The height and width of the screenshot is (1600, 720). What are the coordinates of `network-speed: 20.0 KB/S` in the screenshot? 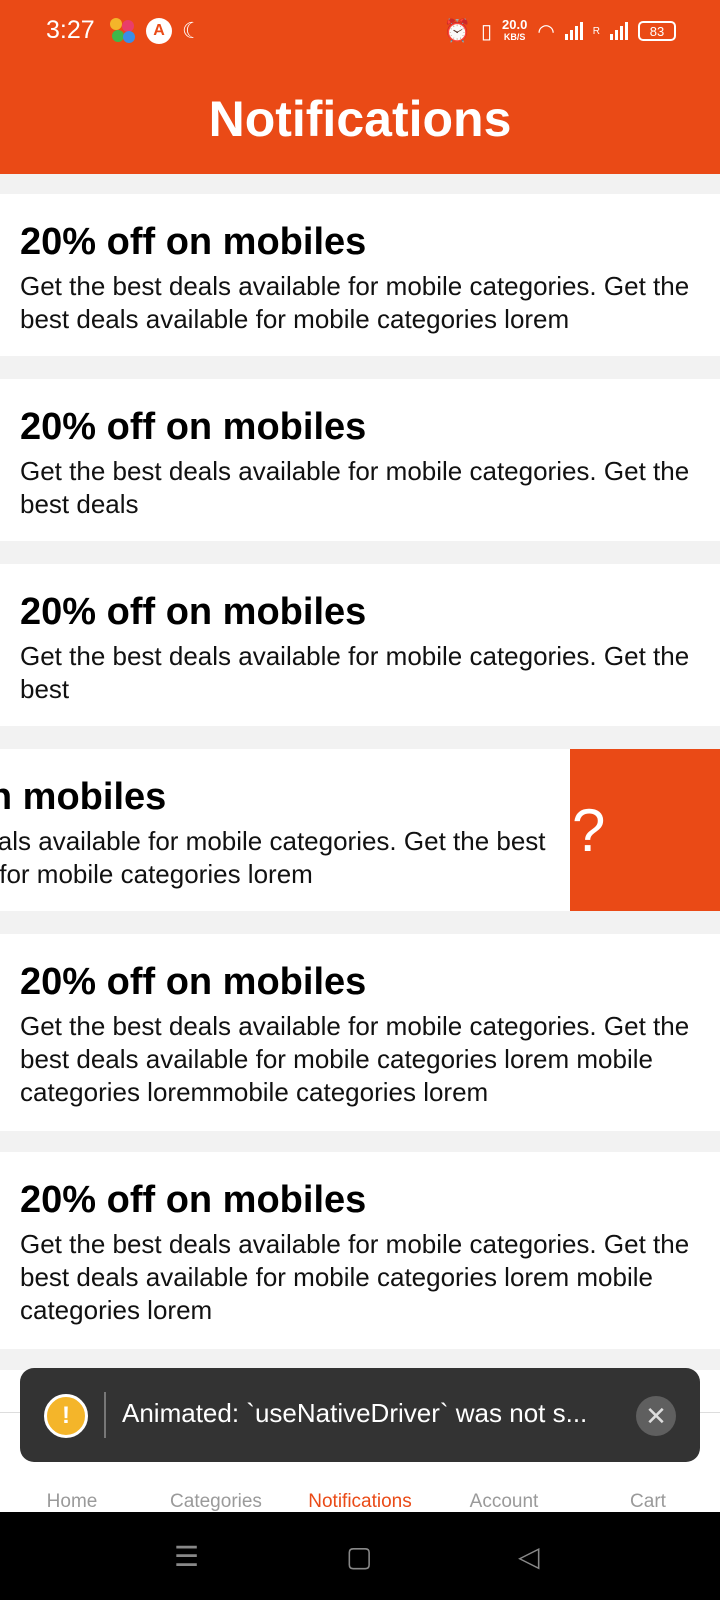 It's located at (515, 30).